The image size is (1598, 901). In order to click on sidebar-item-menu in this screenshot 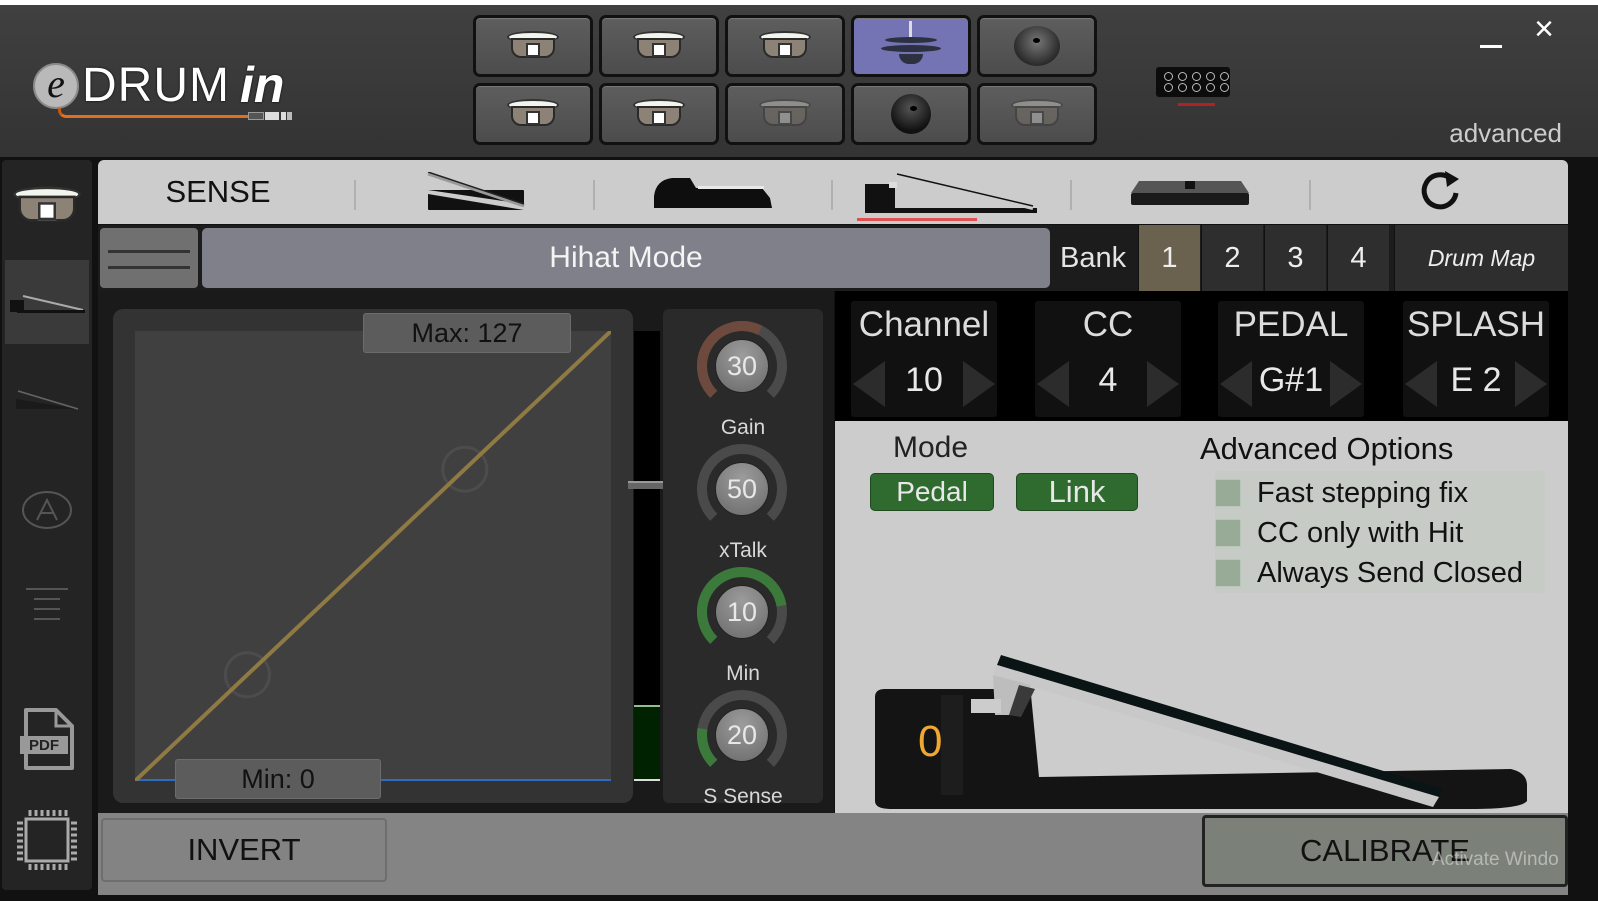, I will do `click(47, 605)`.